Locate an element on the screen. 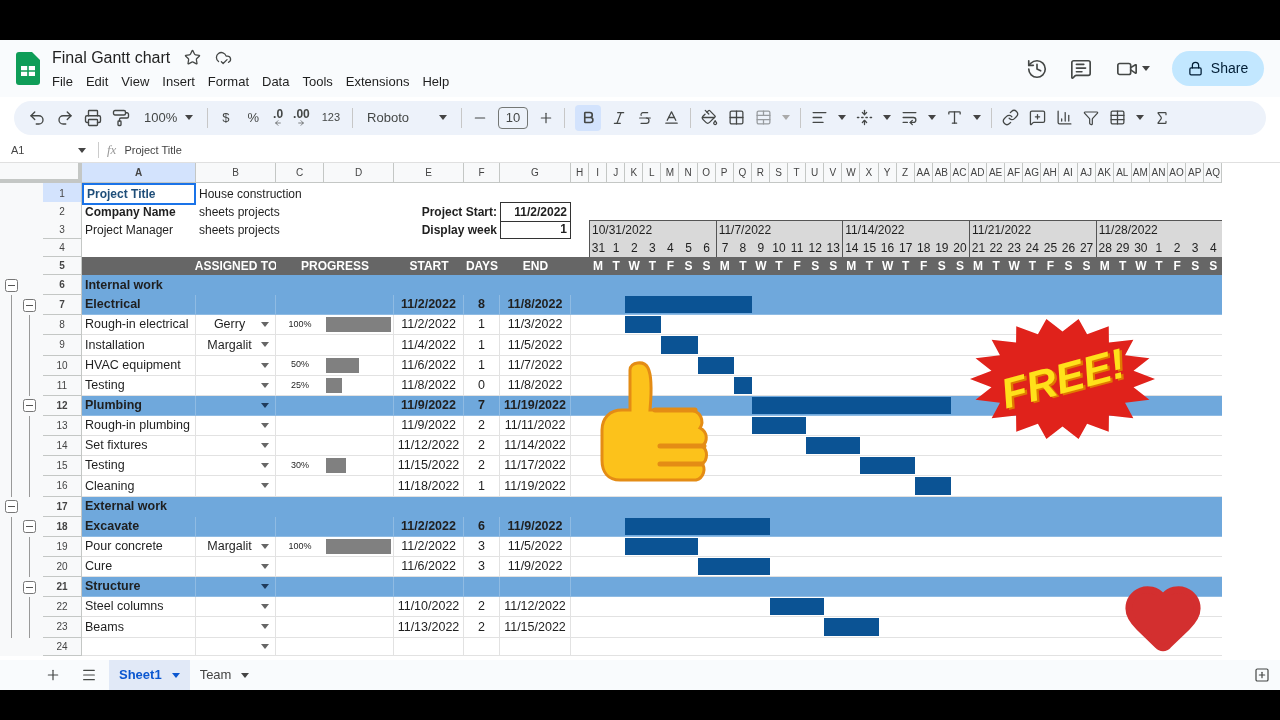 The height and width of the screenshot is (720, 1280). table-cell: Rough-in electrical is located at coordinates (139, 325).